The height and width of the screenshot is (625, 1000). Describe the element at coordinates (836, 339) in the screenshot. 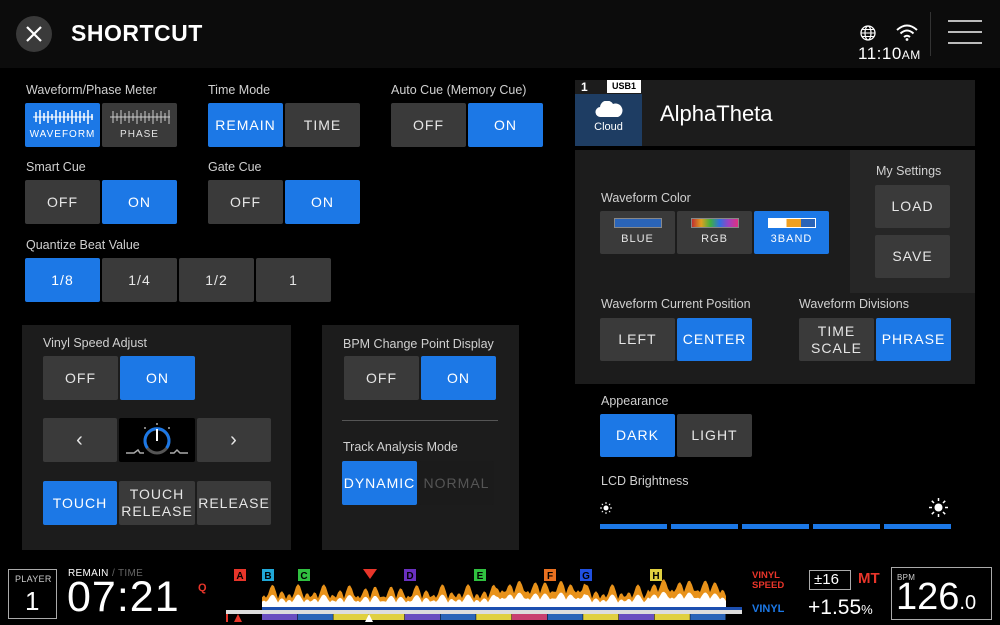

I see `time-scale-button: TIME SCALE` at that location.